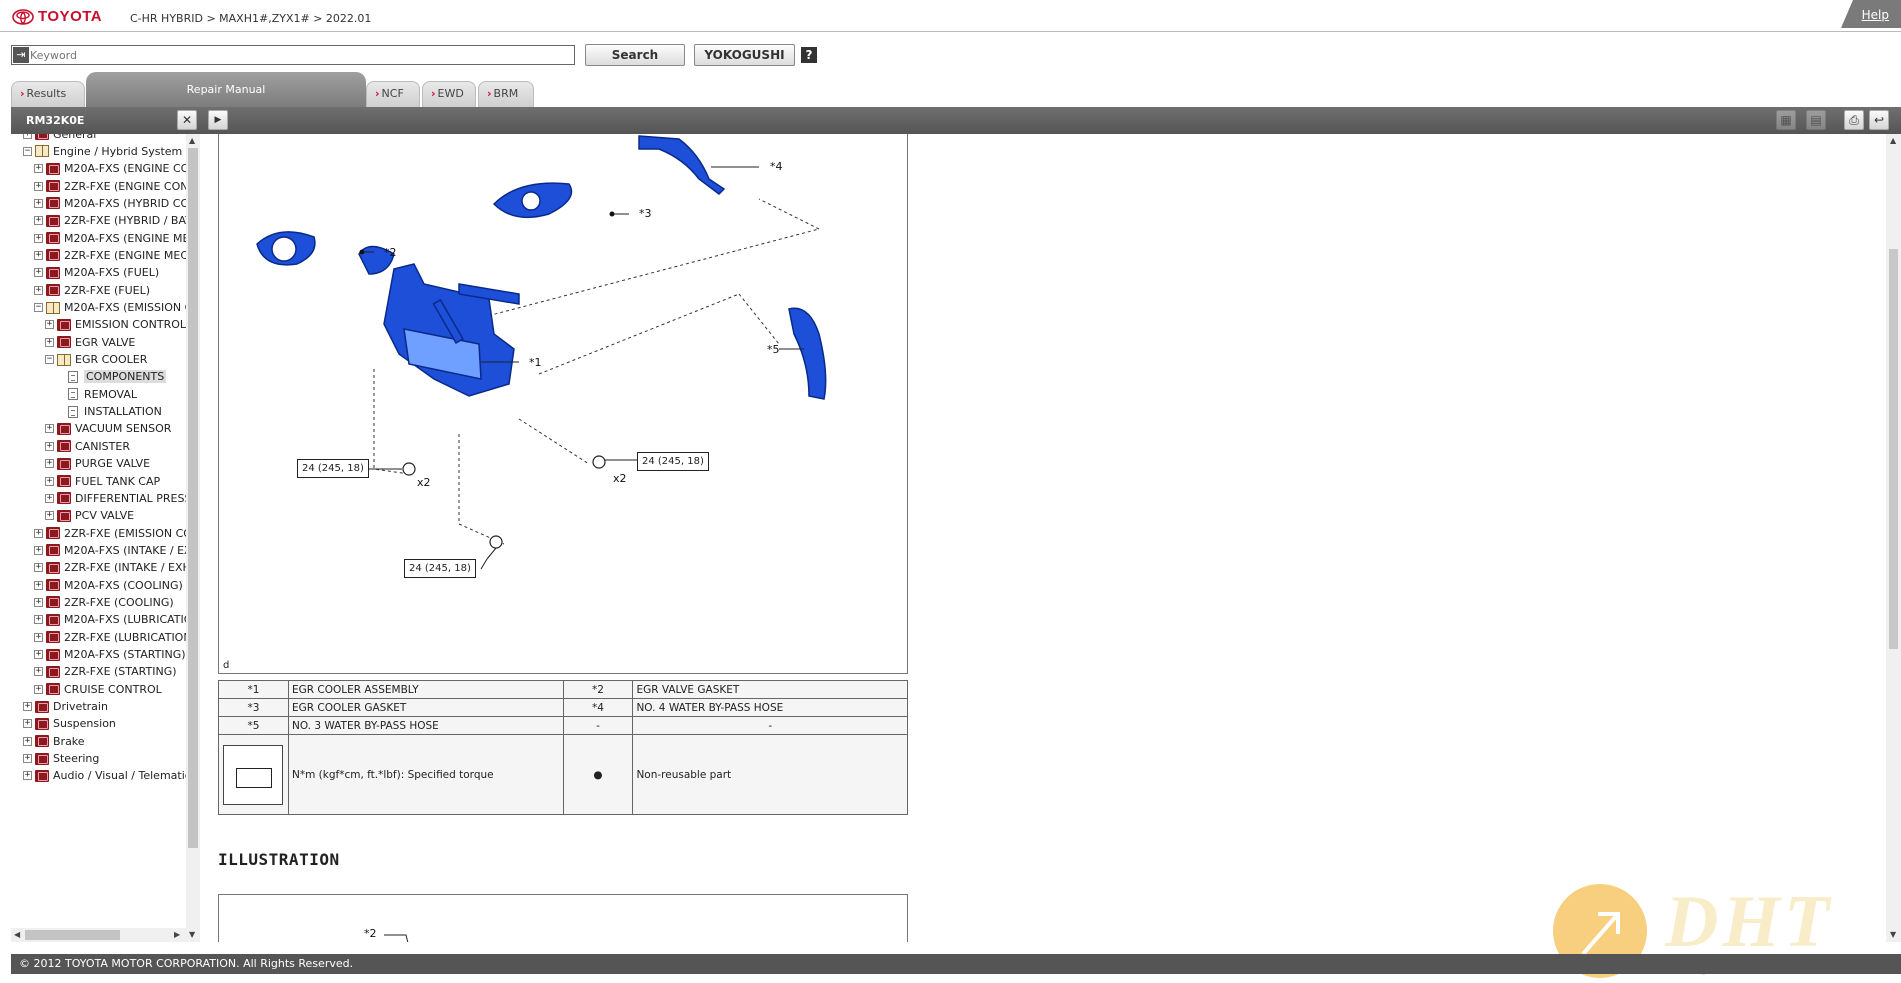  Describe the element at coordinates (111, 724) in the screenshot. I see `tree-item: + Suspension` at that location.